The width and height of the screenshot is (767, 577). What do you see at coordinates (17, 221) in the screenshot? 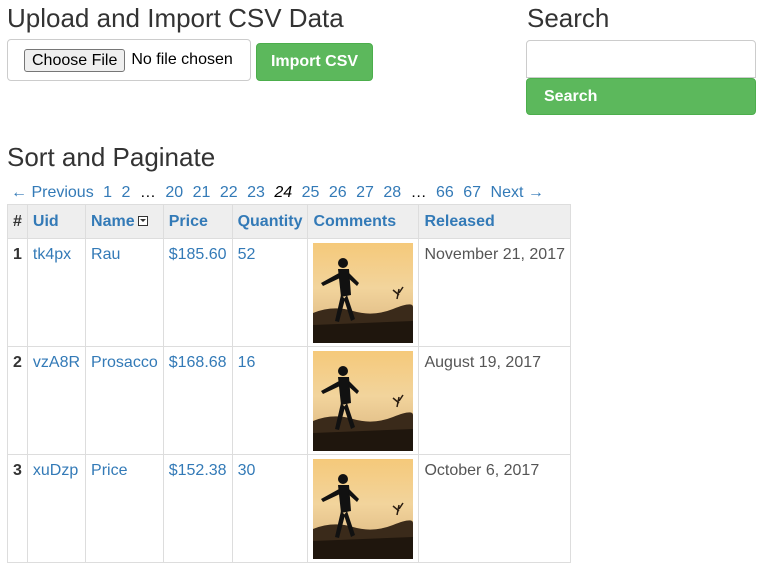
I see `col-index: #` at bounding box center [17, 221].